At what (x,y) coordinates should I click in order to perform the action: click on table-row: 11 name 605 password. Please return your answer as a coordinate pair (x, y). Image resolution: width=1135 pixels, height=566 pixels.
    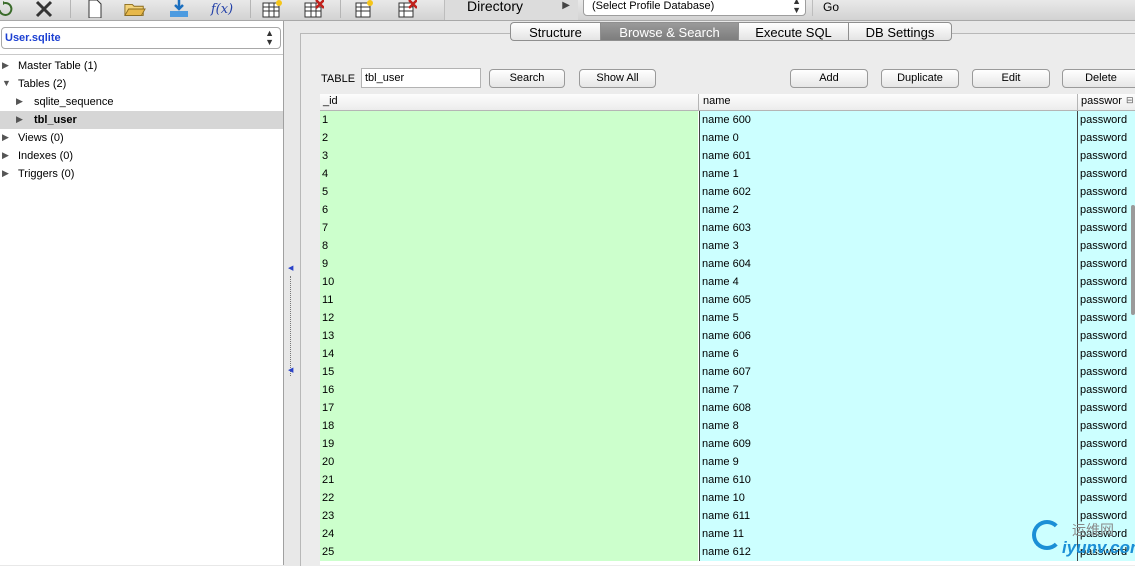
    Looking at the image, I should click on (727, 300).